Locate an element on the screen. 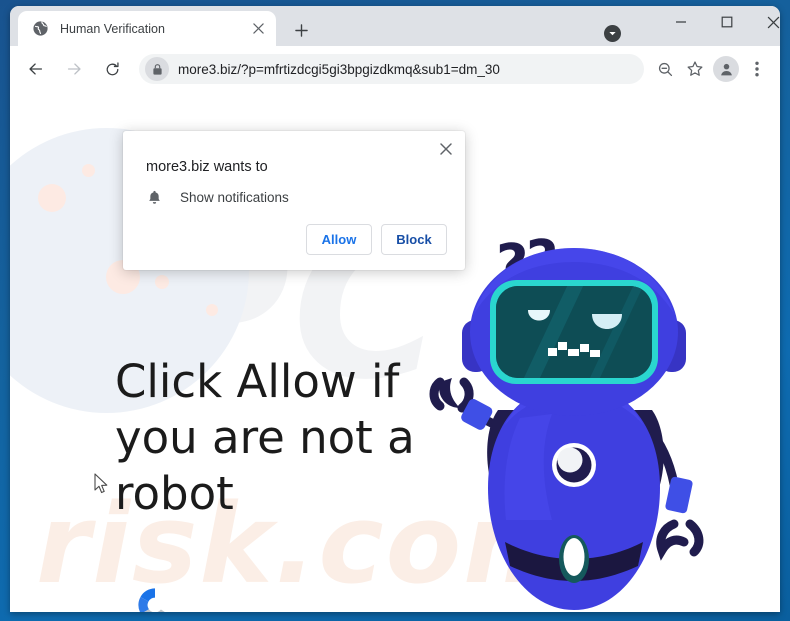 This screenshot has width=790, height=621. dialog-permission-row: Show notifications is located at coordinates (217, 197).